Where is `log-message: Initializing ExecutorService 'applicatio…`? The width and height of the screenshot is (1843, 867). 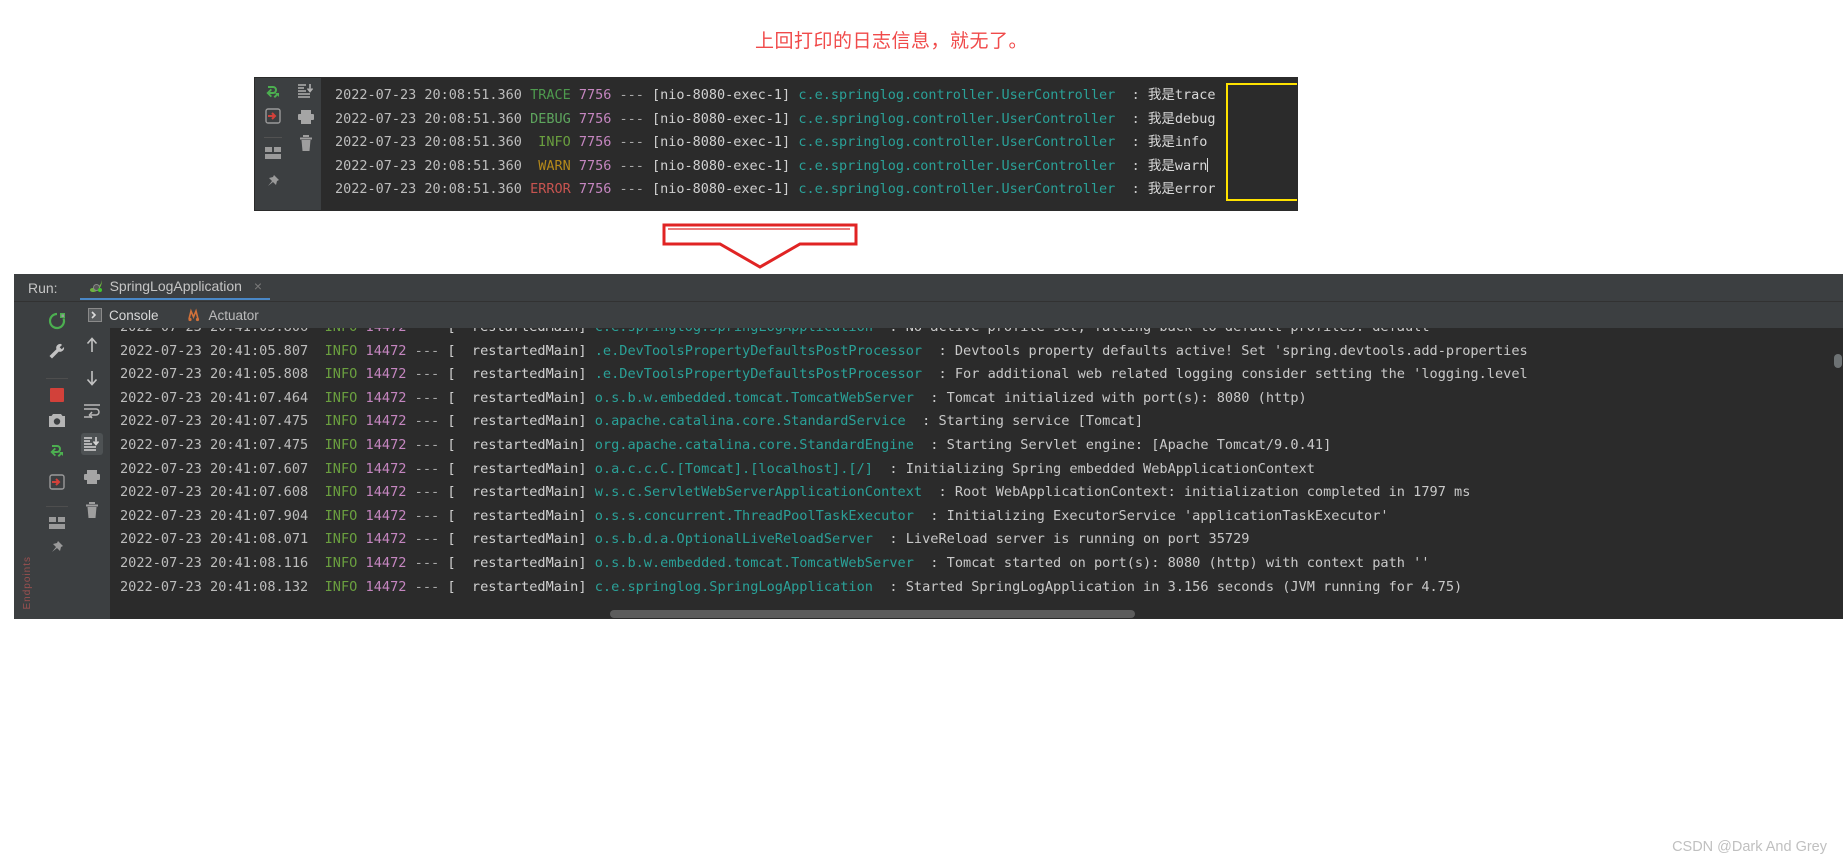
log-message: Initializing ExecutorService 'applicatio… is located at coordinates (1167, 515).